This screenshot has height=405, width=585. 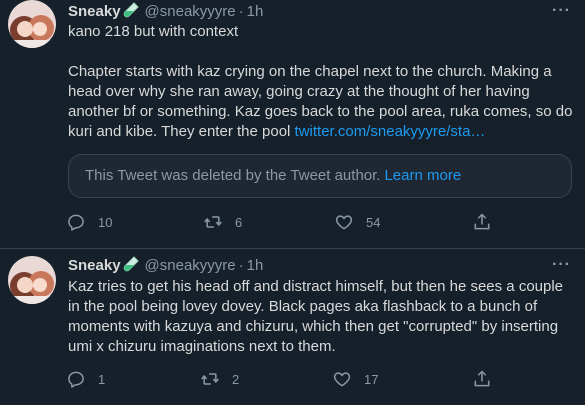 What do you see at coordinates (89, 222) in the screenshot?
I see `reply-button: 10` at bounding box center [89, 222].